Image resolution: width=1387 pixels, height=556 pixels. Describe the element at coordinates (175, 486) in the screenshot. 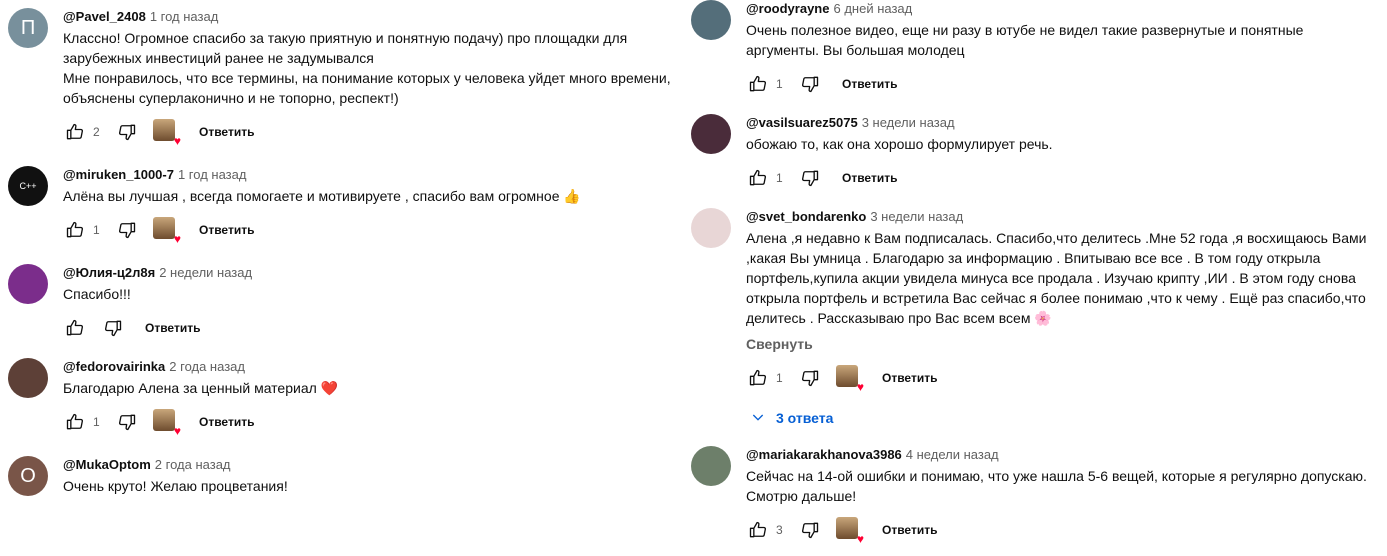

I see `comment-text-span: Очень круто! Желаю процветания!` at that location.